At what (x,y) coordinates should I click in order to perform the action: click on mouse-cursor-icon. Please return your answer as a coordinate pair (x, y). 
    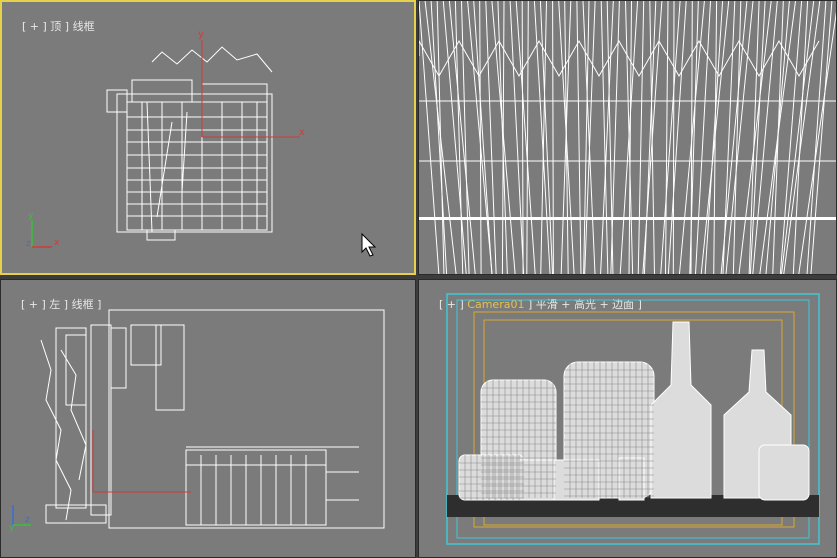
    Looking at the image, I should click on (369, 244).